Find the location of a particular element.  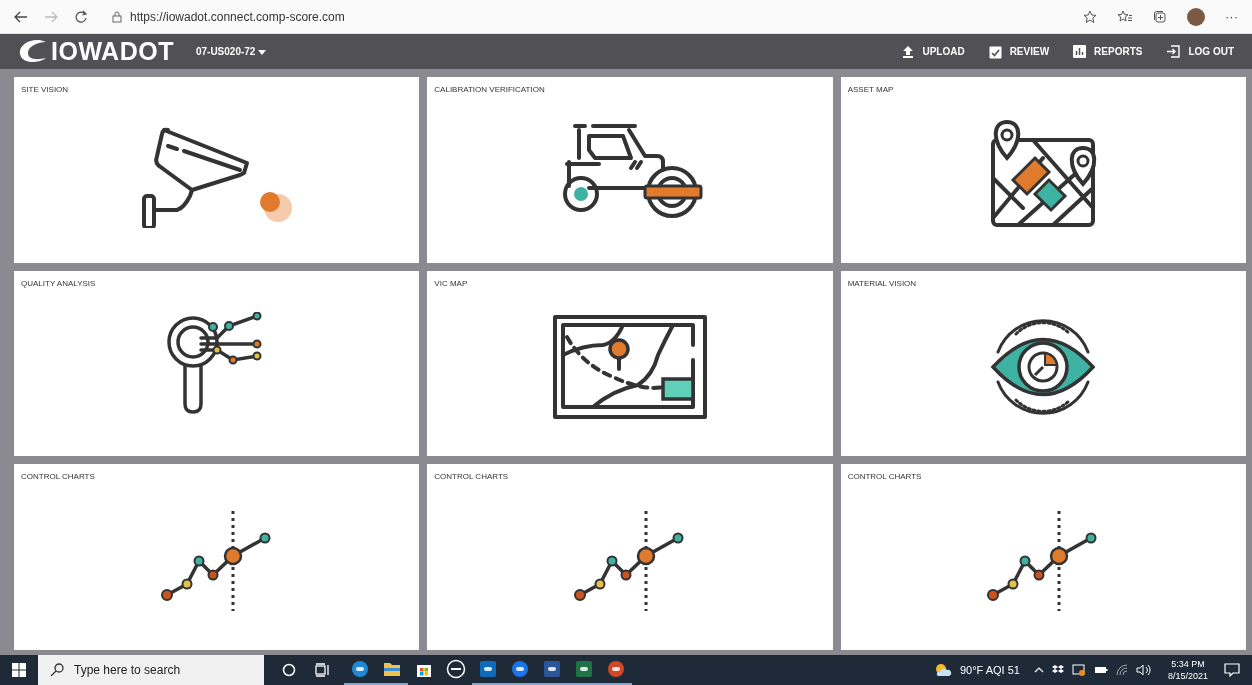

battery-icon is located at coordinates (1100, 670).